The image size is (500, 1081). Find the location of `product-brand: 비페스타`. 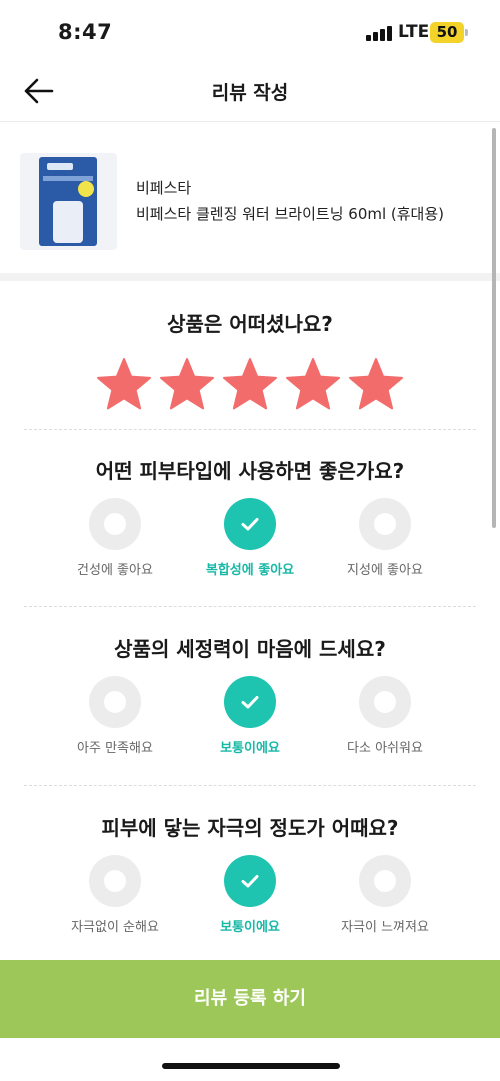

product-brand: 비페스타 is located at coordinates (164, 188).